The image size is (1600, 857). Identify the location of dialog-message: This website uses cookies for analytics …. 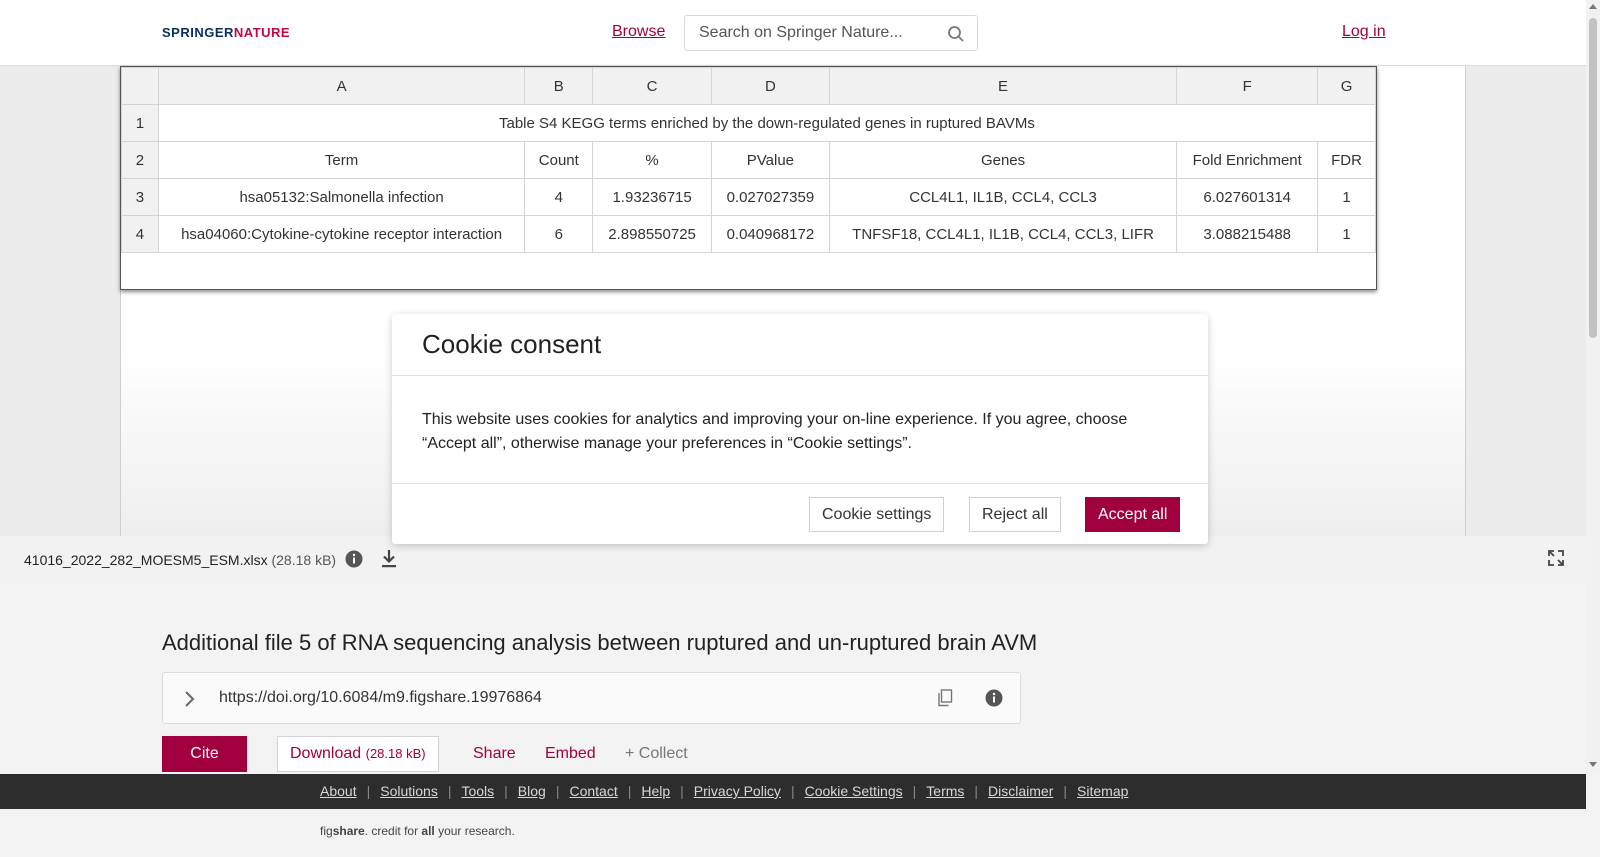
(775, 431).